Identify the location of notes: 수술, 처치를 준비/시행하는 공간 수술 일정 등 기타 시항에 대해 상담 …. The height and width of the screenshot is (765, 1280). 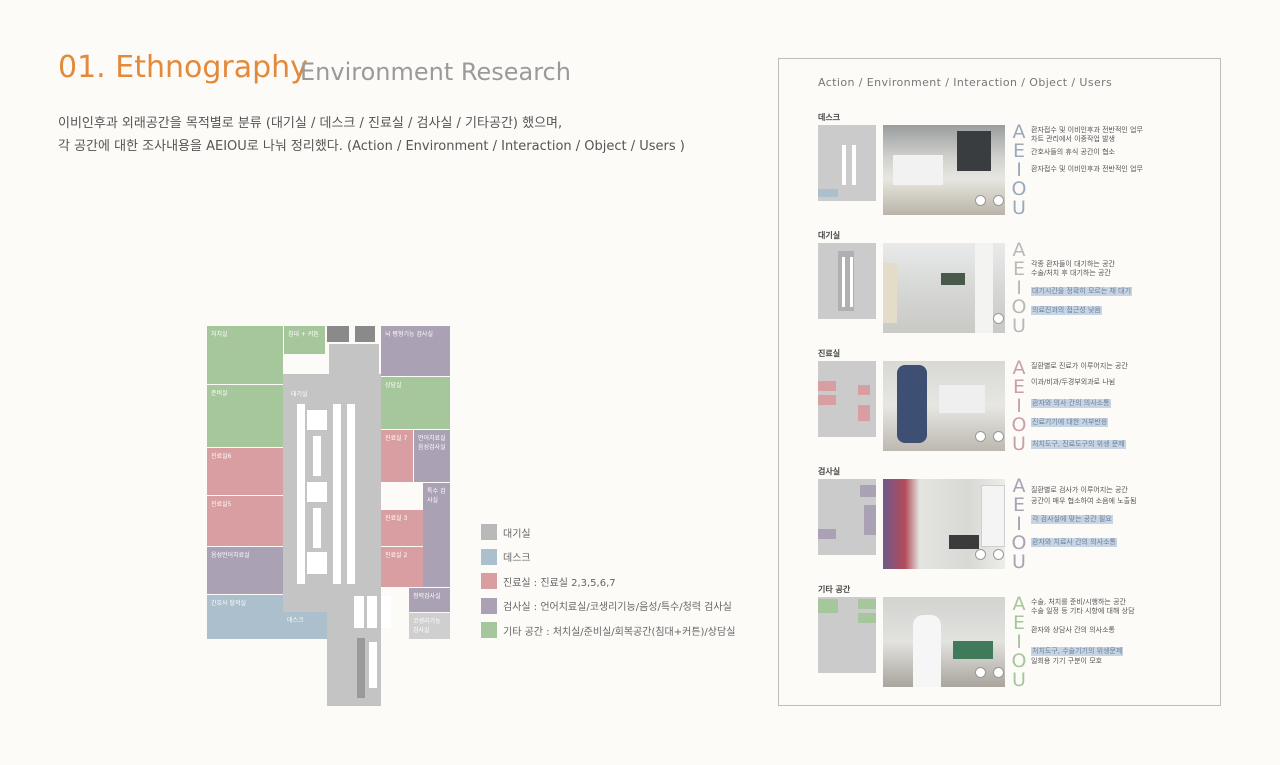
(1121, 632).